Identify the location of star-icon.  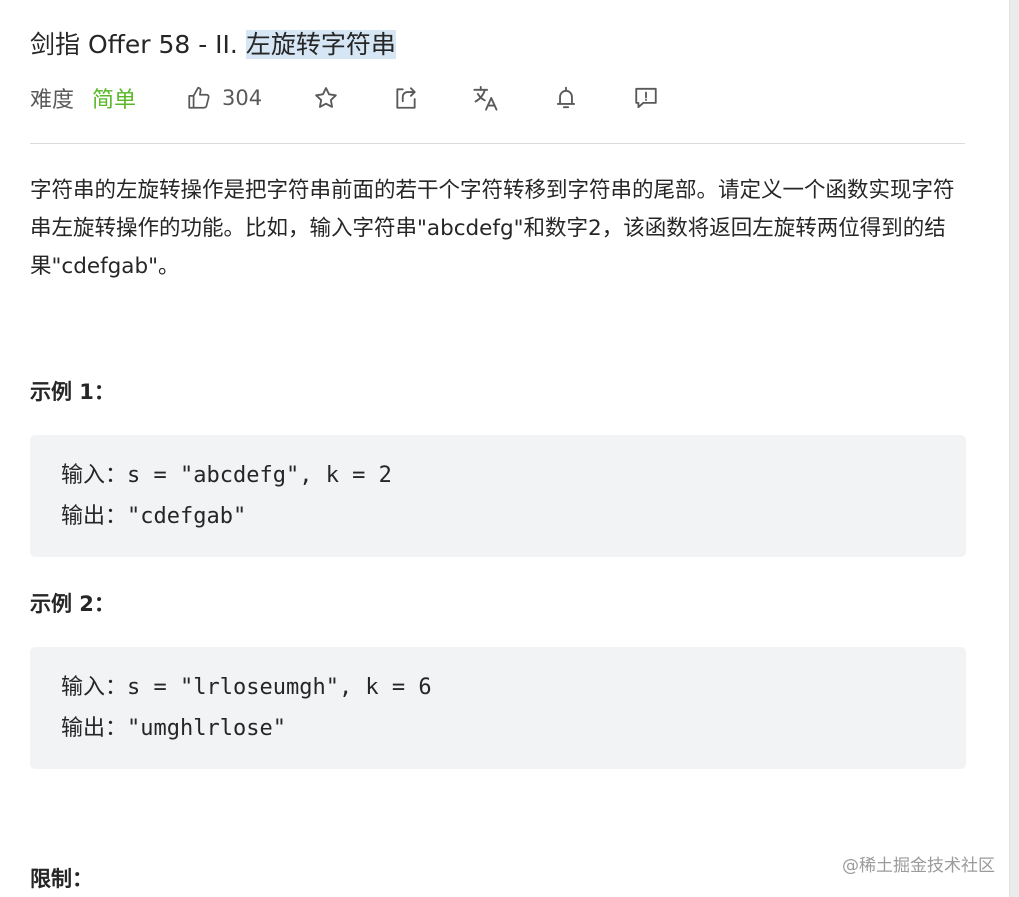
(326, 98).